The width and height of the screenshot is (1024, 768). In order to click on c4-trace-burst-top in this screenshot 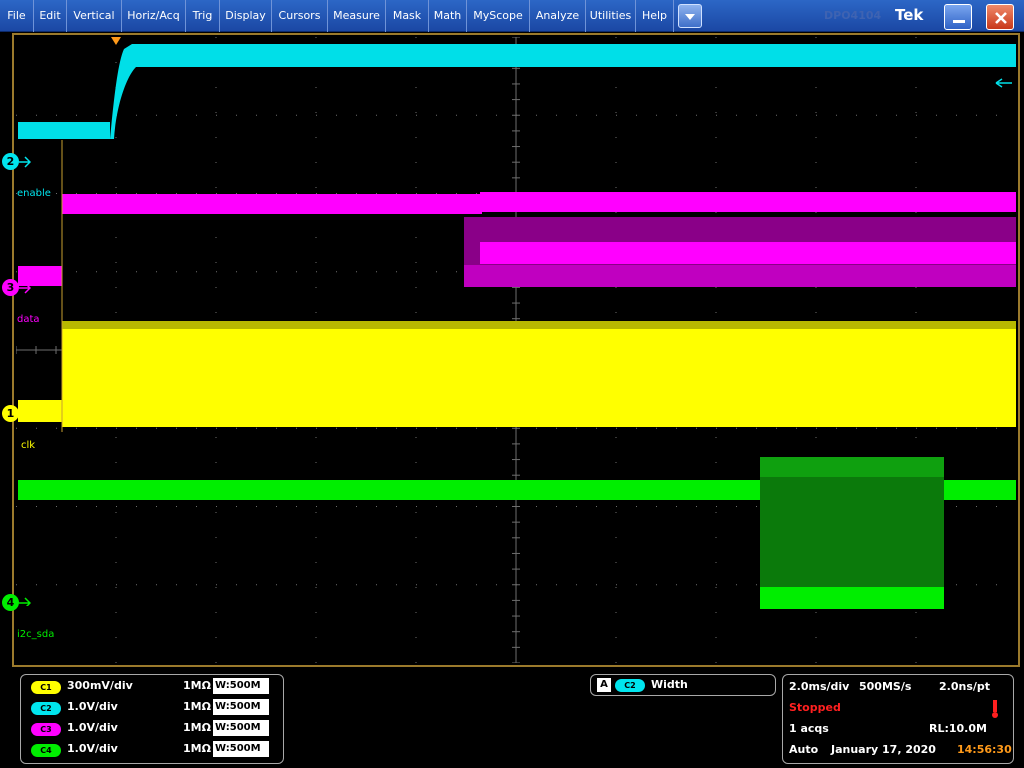, I will do `click(852, 467)`.